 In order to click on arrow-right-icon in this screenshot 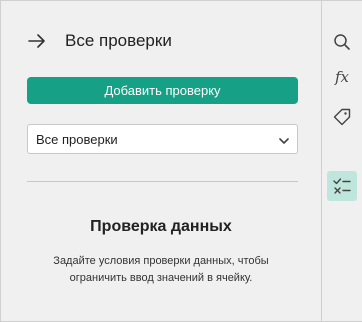, I will do `click(37, 41)`.